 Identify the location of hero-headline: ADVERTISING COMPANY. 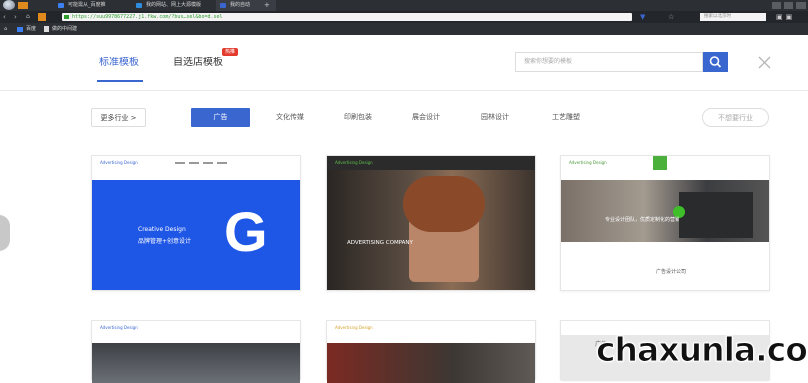
(380, 243).